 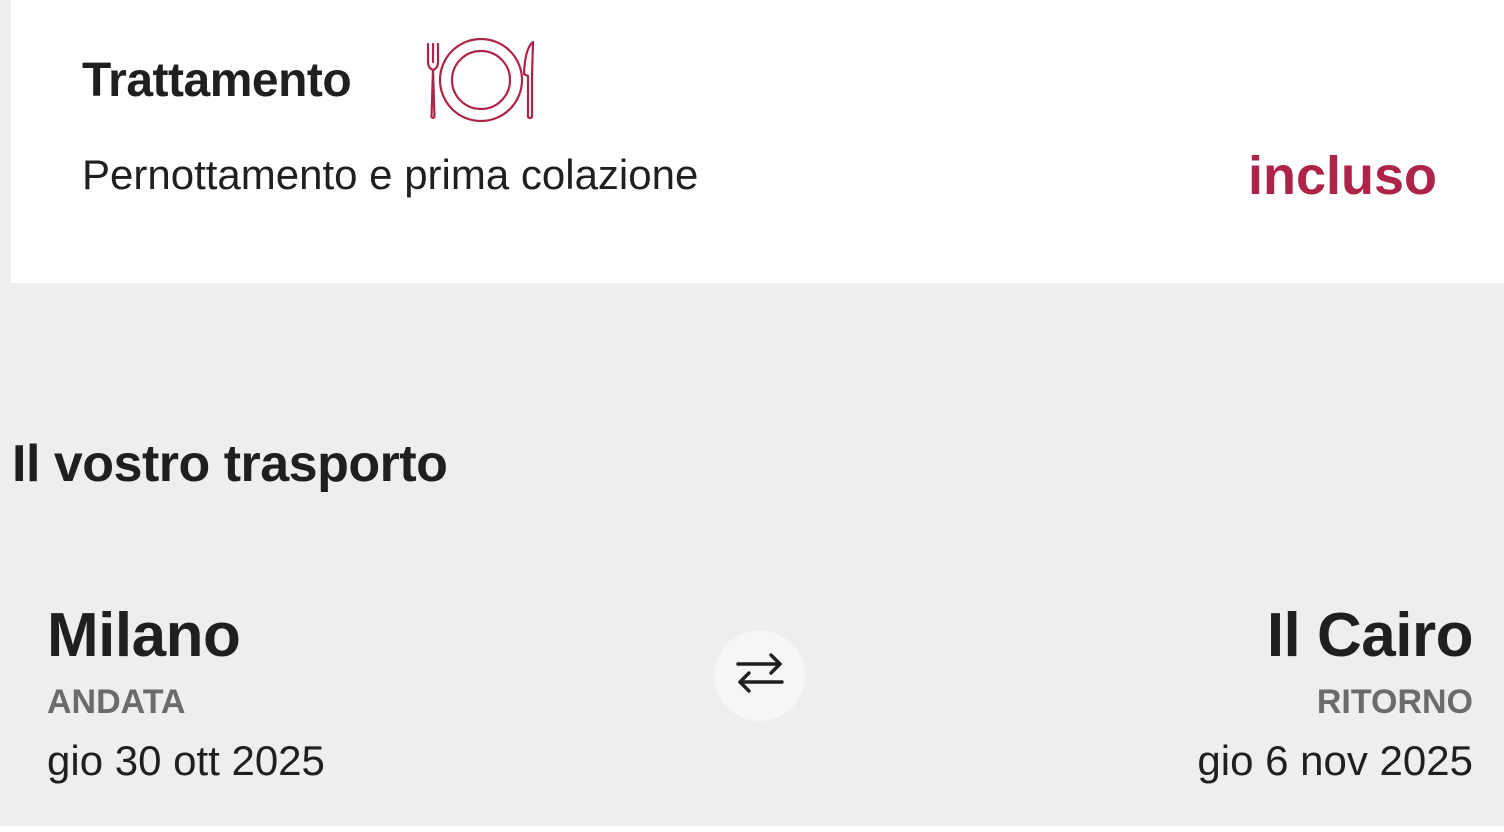 I want to click on outbound-city: Milano, so click(x=144, y=635).